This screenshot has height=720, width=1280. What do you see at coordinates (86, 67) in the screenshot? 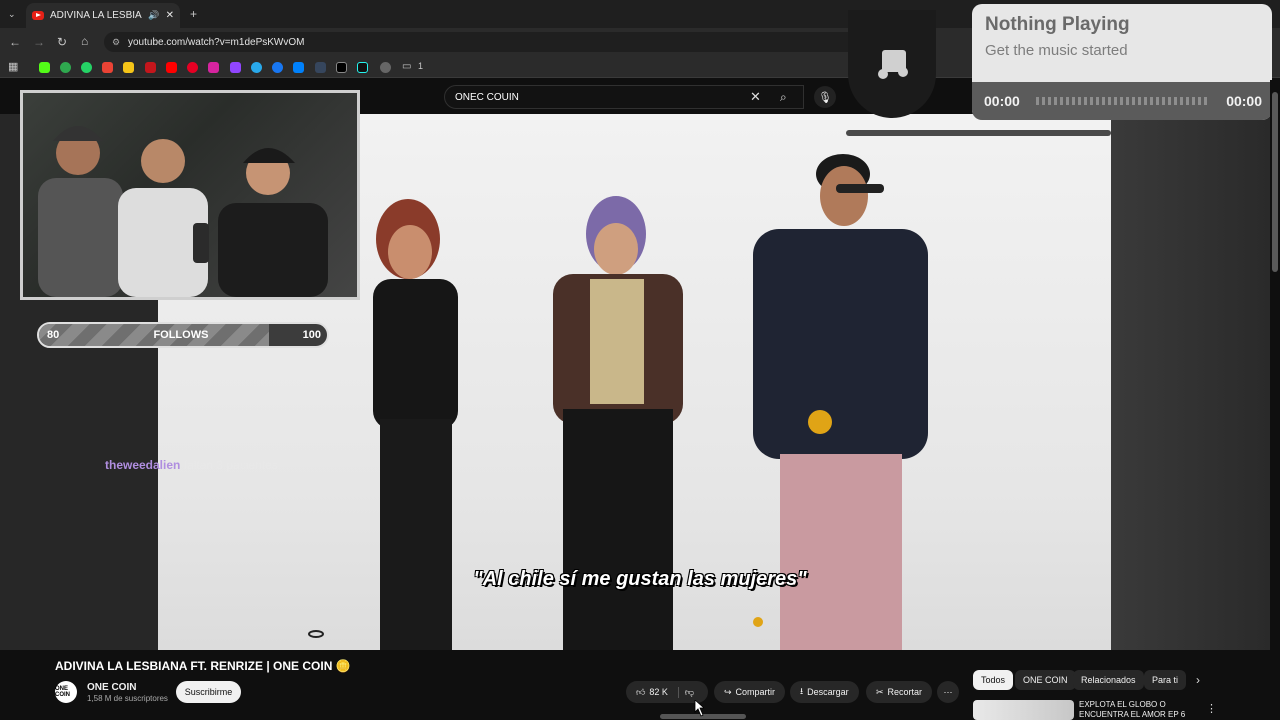
I see `whatsapp-bookmark-icon` at bounding box center [86, 67].